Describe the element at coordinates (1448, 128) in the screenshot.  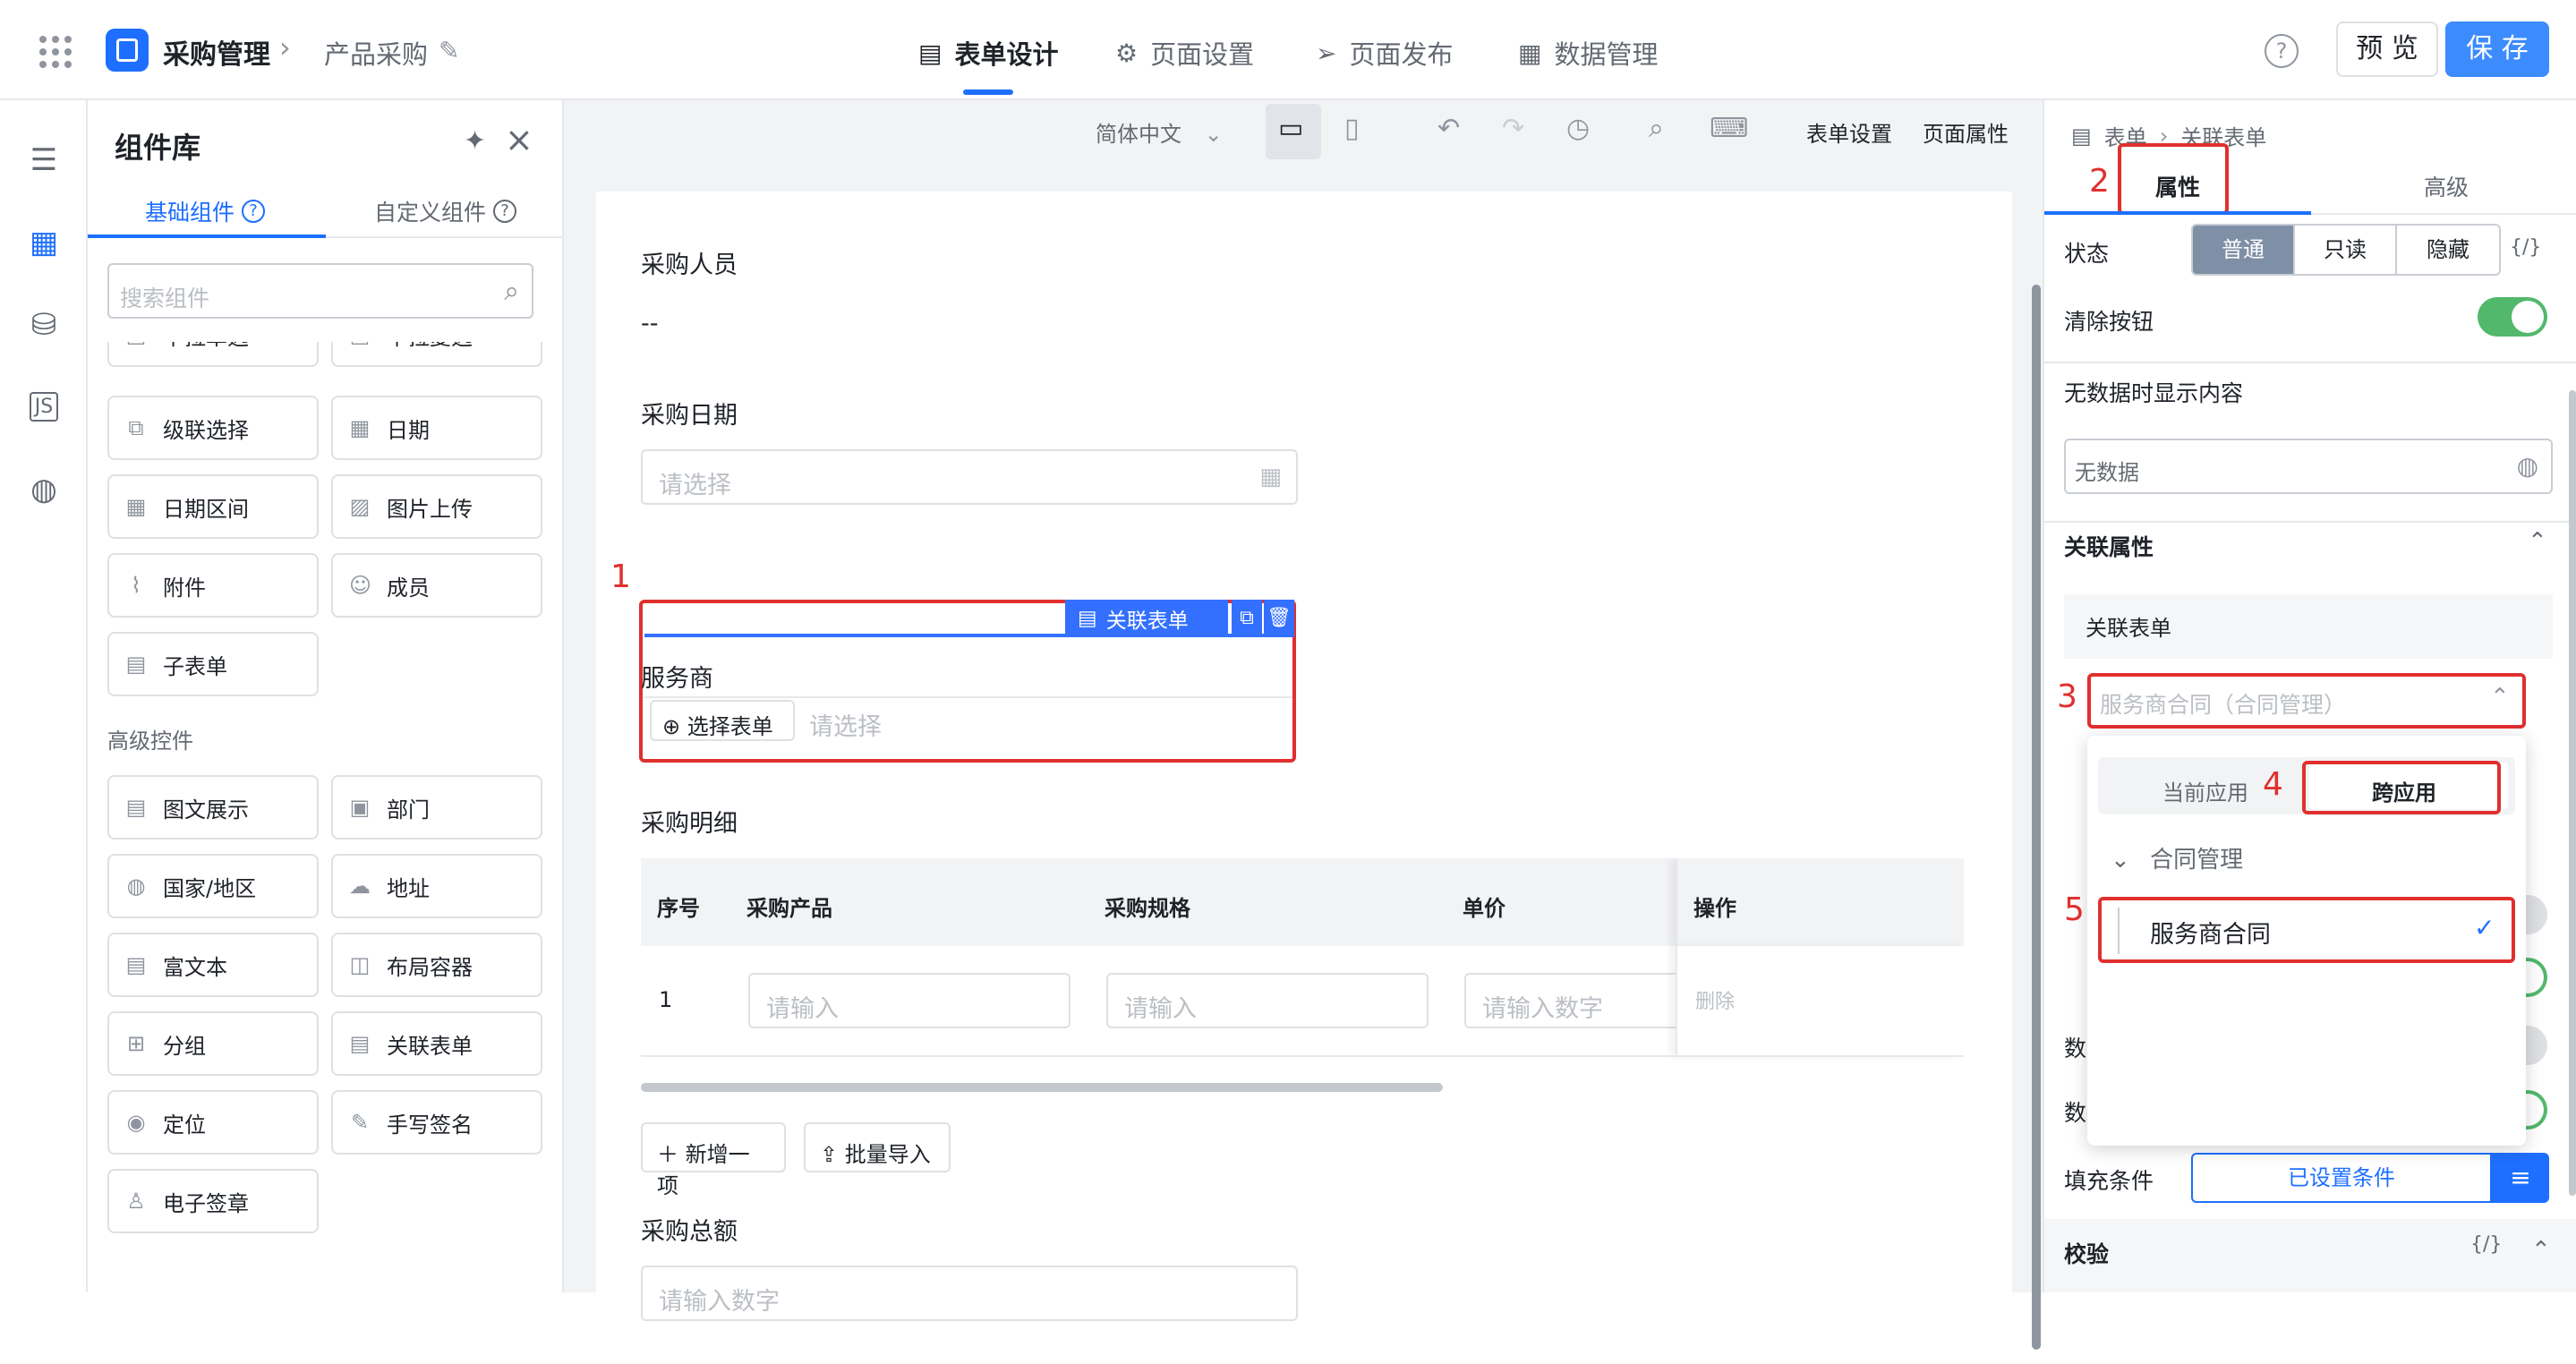
I see `undo-icon: ↶` at that location.